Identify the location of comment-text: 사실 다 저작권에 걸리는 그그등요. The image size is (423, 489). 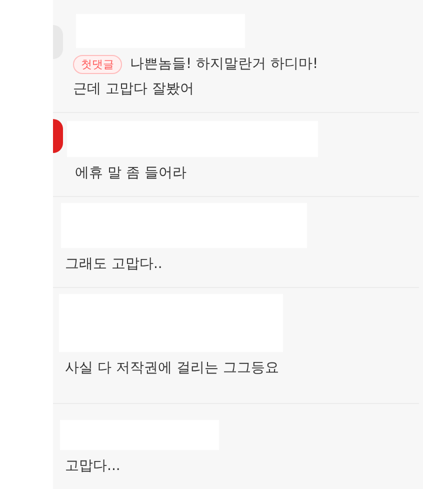
(172, 368).